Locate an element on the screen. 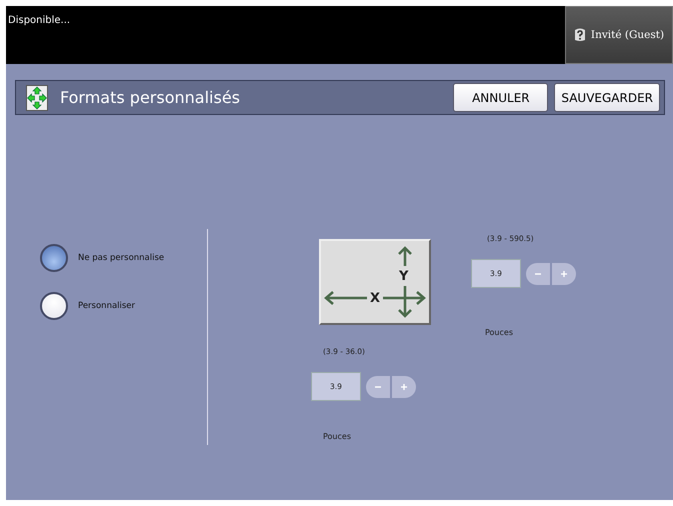  option-label: Ne pas personnalise is located at coordinates (121, 258).